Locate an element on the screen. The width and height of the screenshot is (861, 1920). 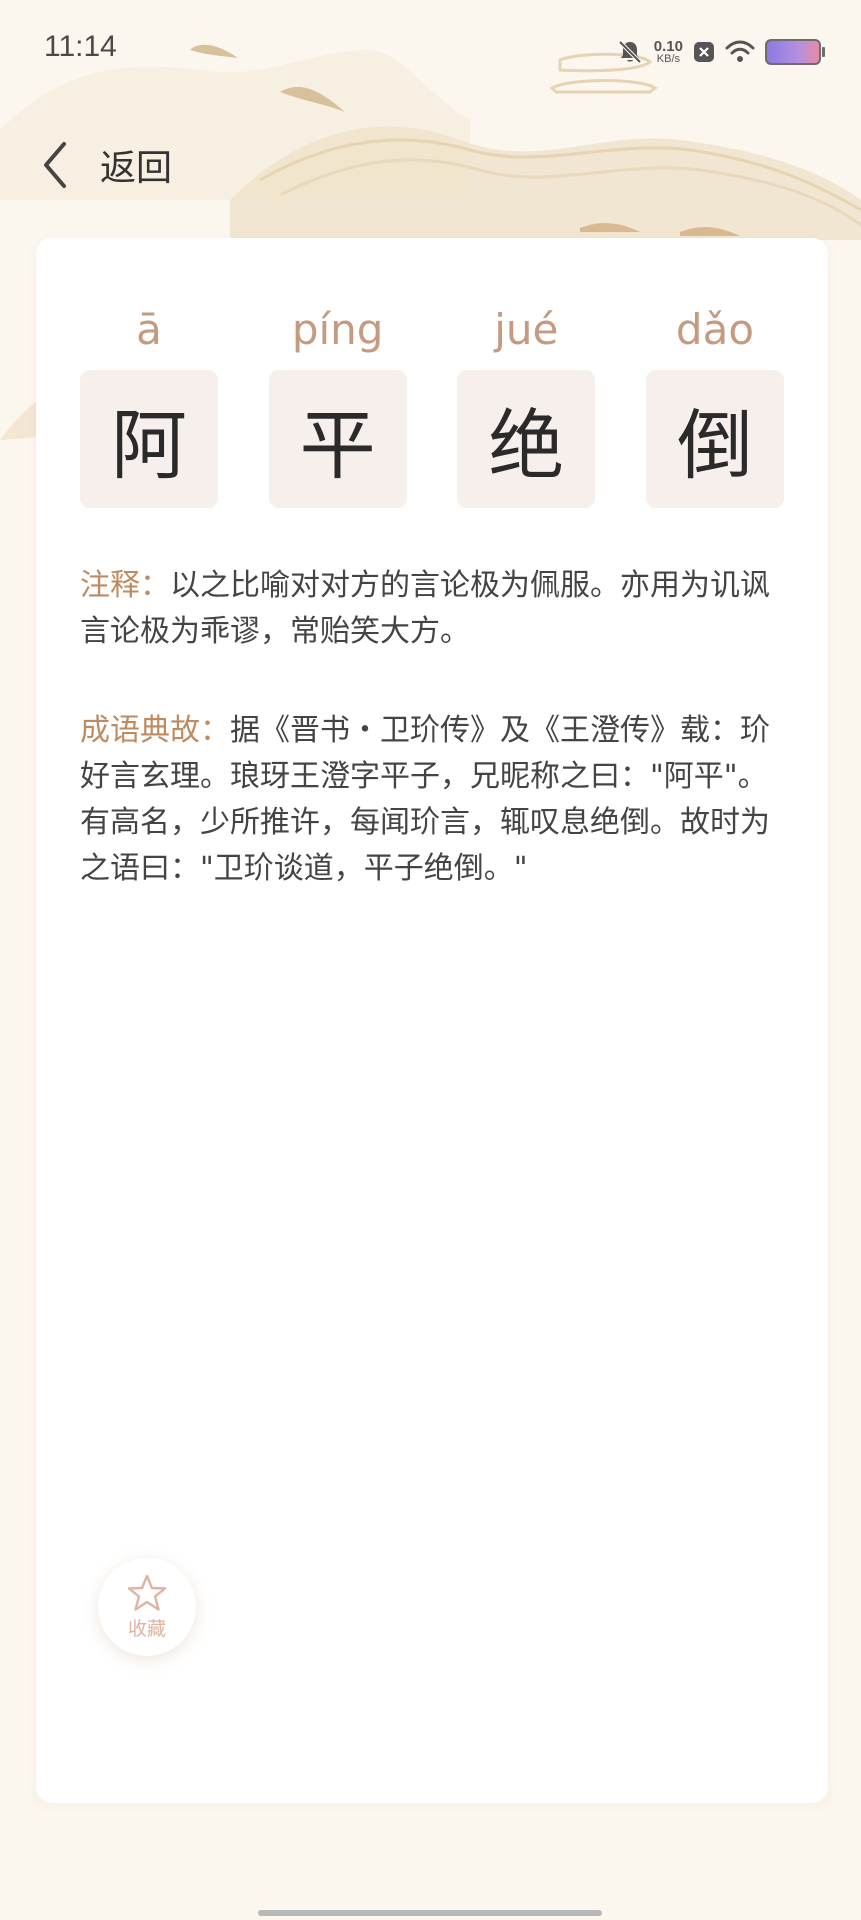
battery-icon is located at coordinates (795, 52).